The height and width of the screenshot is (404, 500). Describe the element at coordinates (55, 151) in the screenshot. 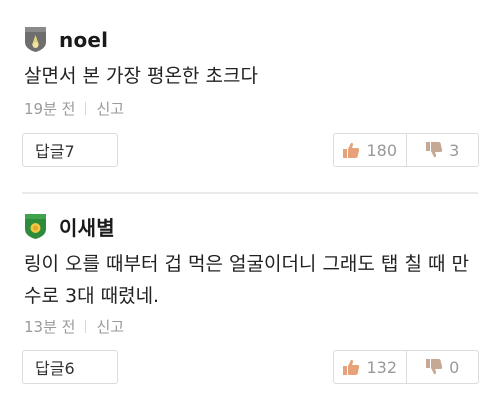

I see `reply-label: 답글7` at that location.